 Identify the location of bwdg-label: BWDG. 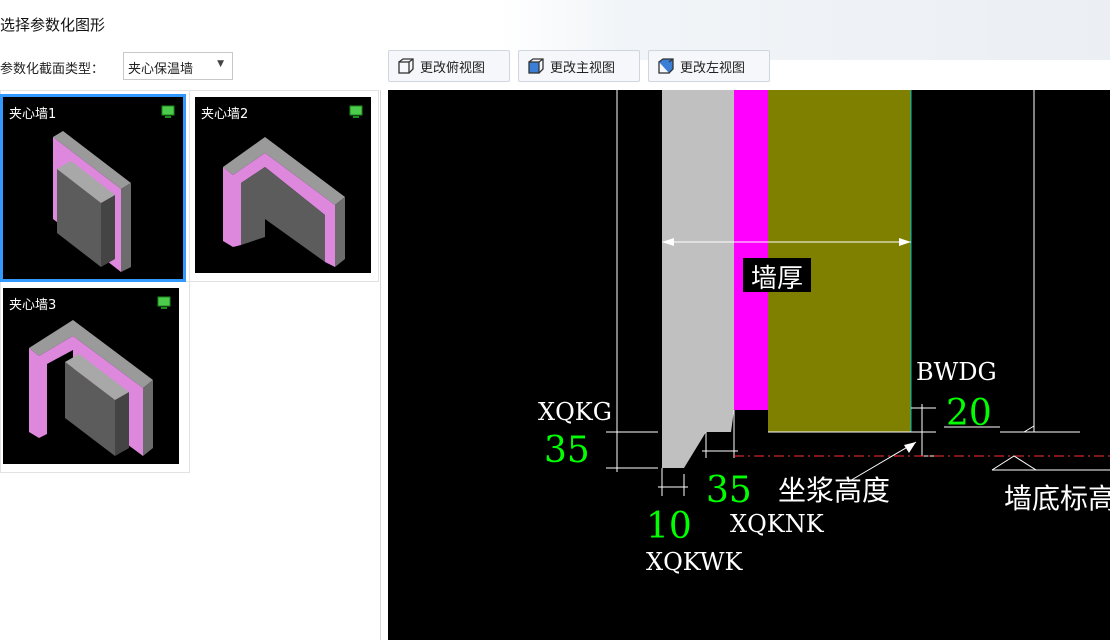
(956, 372).